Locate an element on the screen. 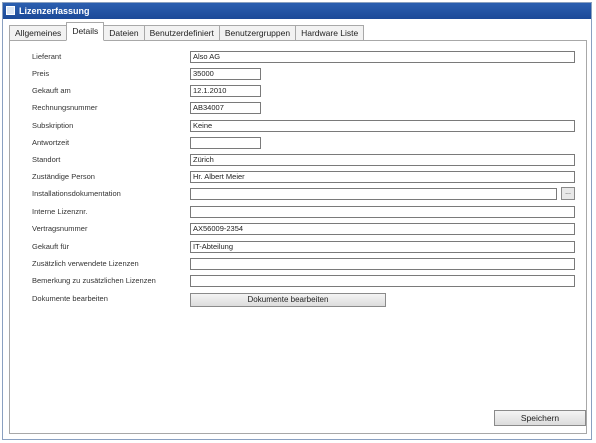 The image size is (596, 443). zustaendige-person-label: Zuständige Person is located at coordinates (63, 176).